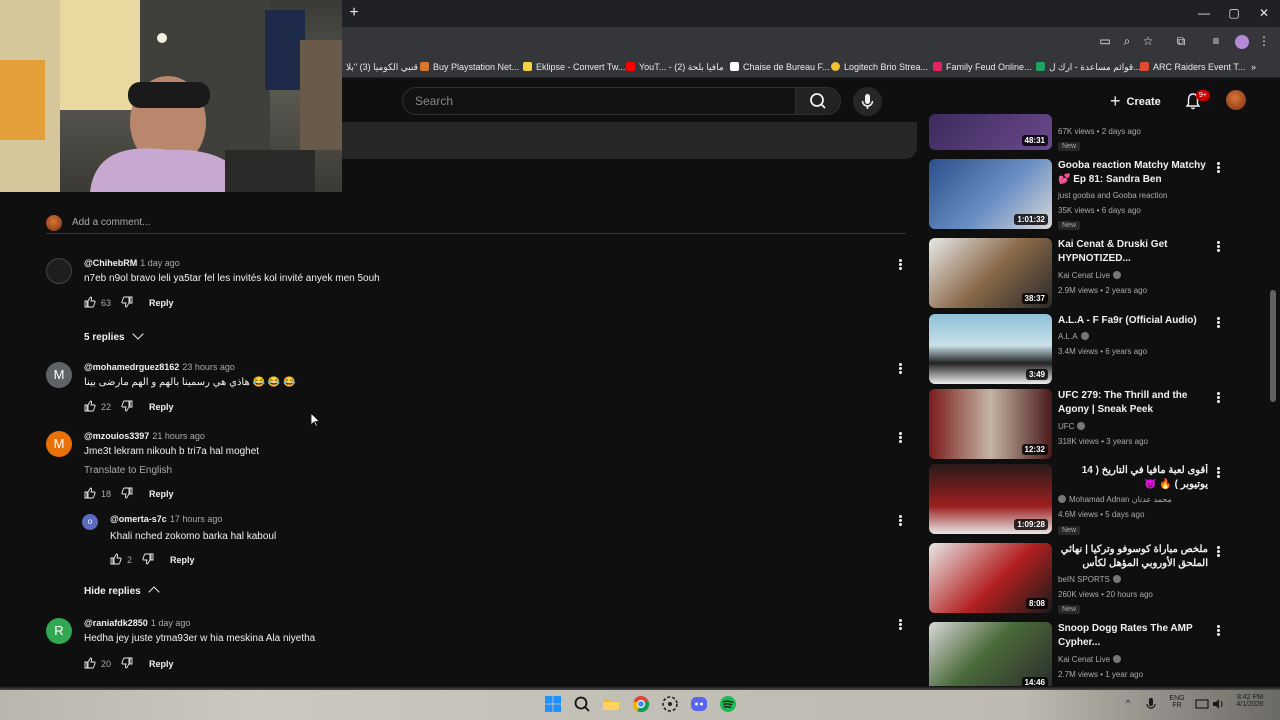 Image resolution: width=1280 pixels, height=720 pixels. What do you see at coordinates (990, 194) in the screenshot?
I see `video-thumbnail: 1:01:32` at bounding box center [990, 194].